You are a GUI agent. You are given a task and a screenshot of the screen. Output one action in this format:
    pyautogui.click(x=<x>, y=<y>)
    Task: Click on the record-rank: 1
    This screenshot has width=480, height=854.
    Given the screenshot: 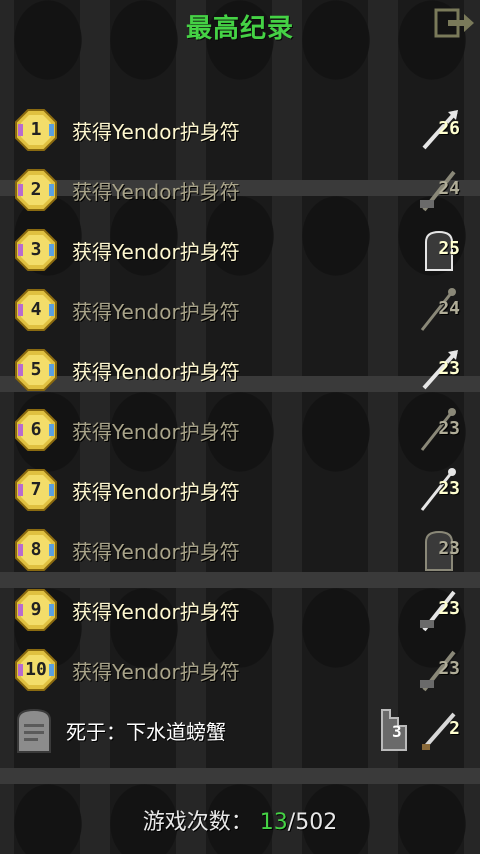 What is the action you would take?
    pyautogui.click(x=36, y=129)
    